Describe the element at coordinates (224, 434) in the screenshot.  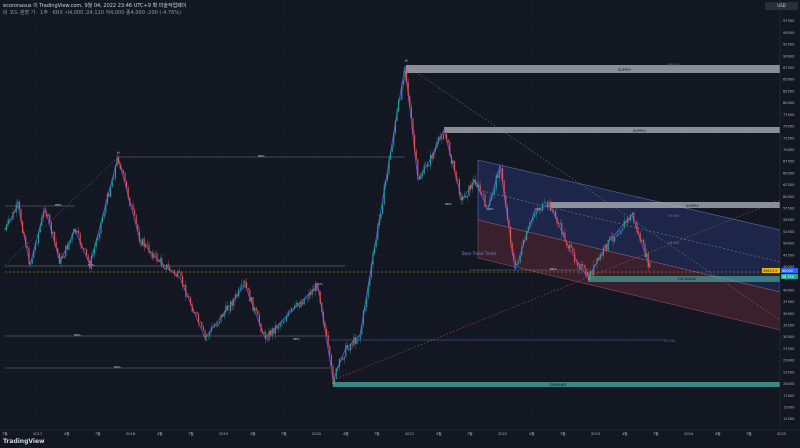
I see `x-tick-label: 2019` at that location.